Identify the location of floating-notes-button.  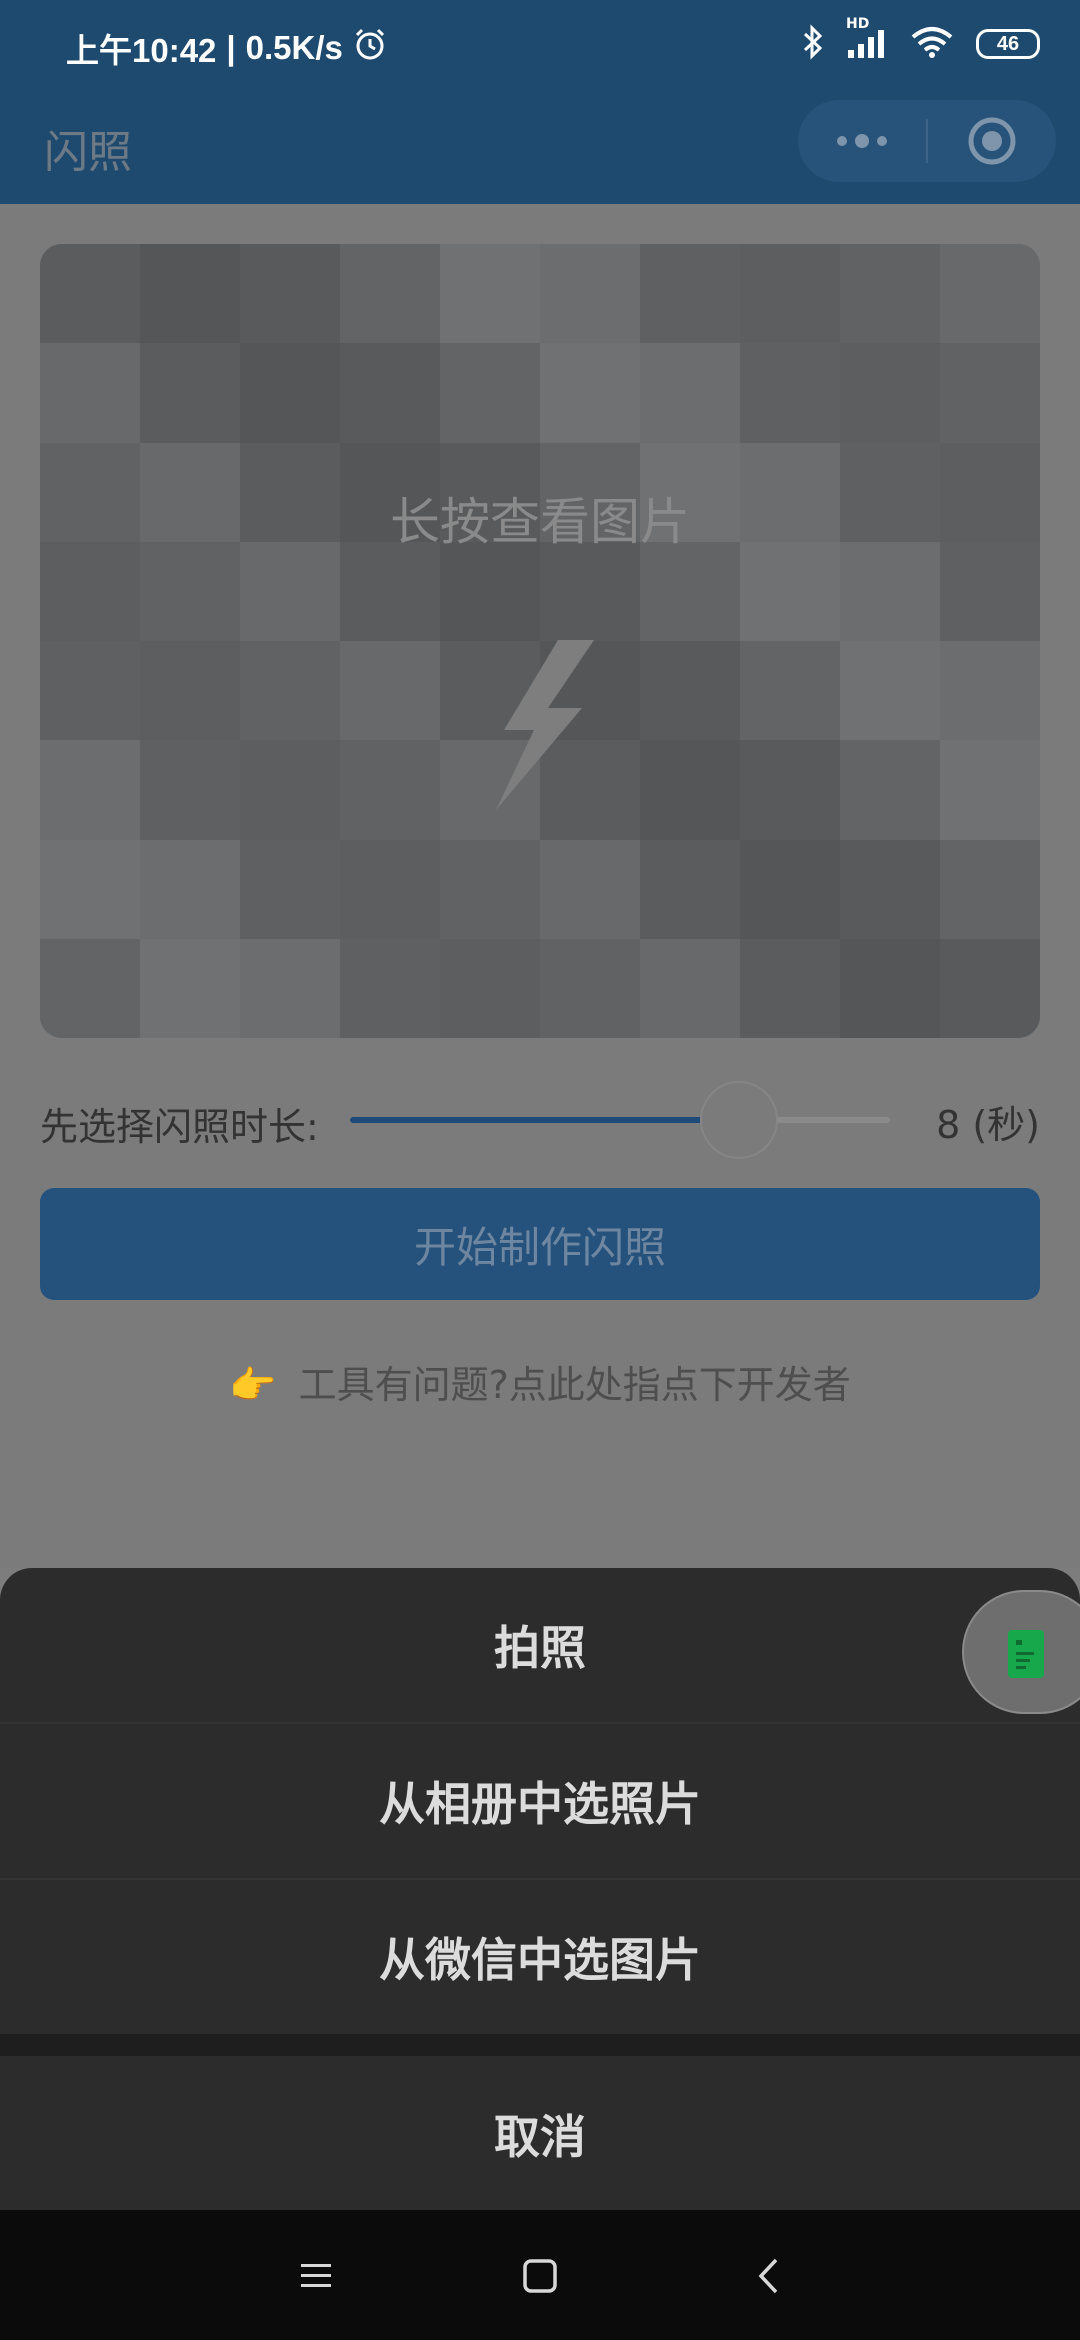
(1021, 1652).